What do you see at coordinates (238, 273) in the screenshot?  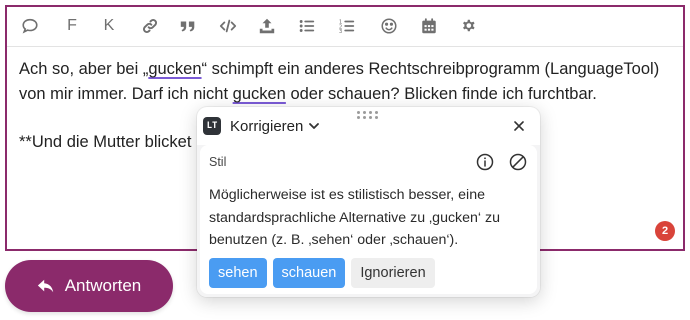 I see `suggestion-sehen-button: sehen` at bounding box center [238, 273].